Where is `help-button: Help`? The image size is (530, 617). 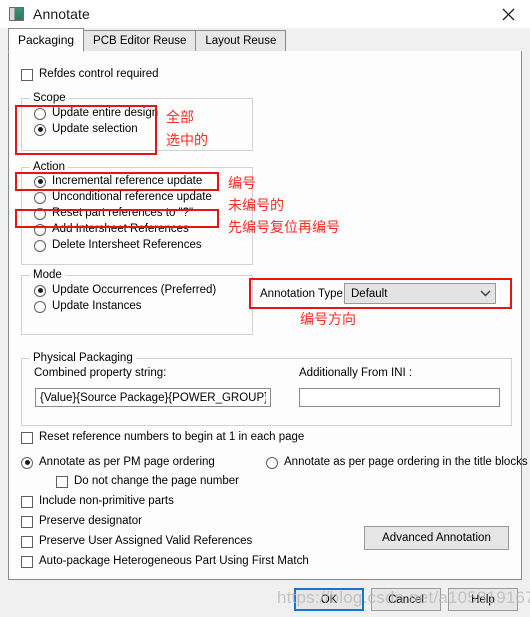 help-button: Help is located at coordinates (483, 599).